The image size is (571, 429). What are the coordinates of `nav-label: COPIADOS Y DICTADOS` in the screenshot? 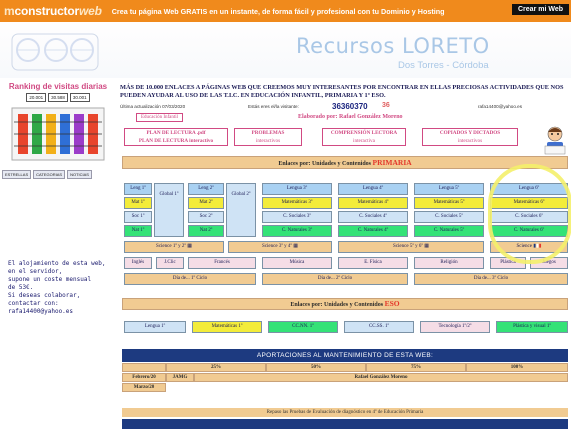 It's located at (470, 133).